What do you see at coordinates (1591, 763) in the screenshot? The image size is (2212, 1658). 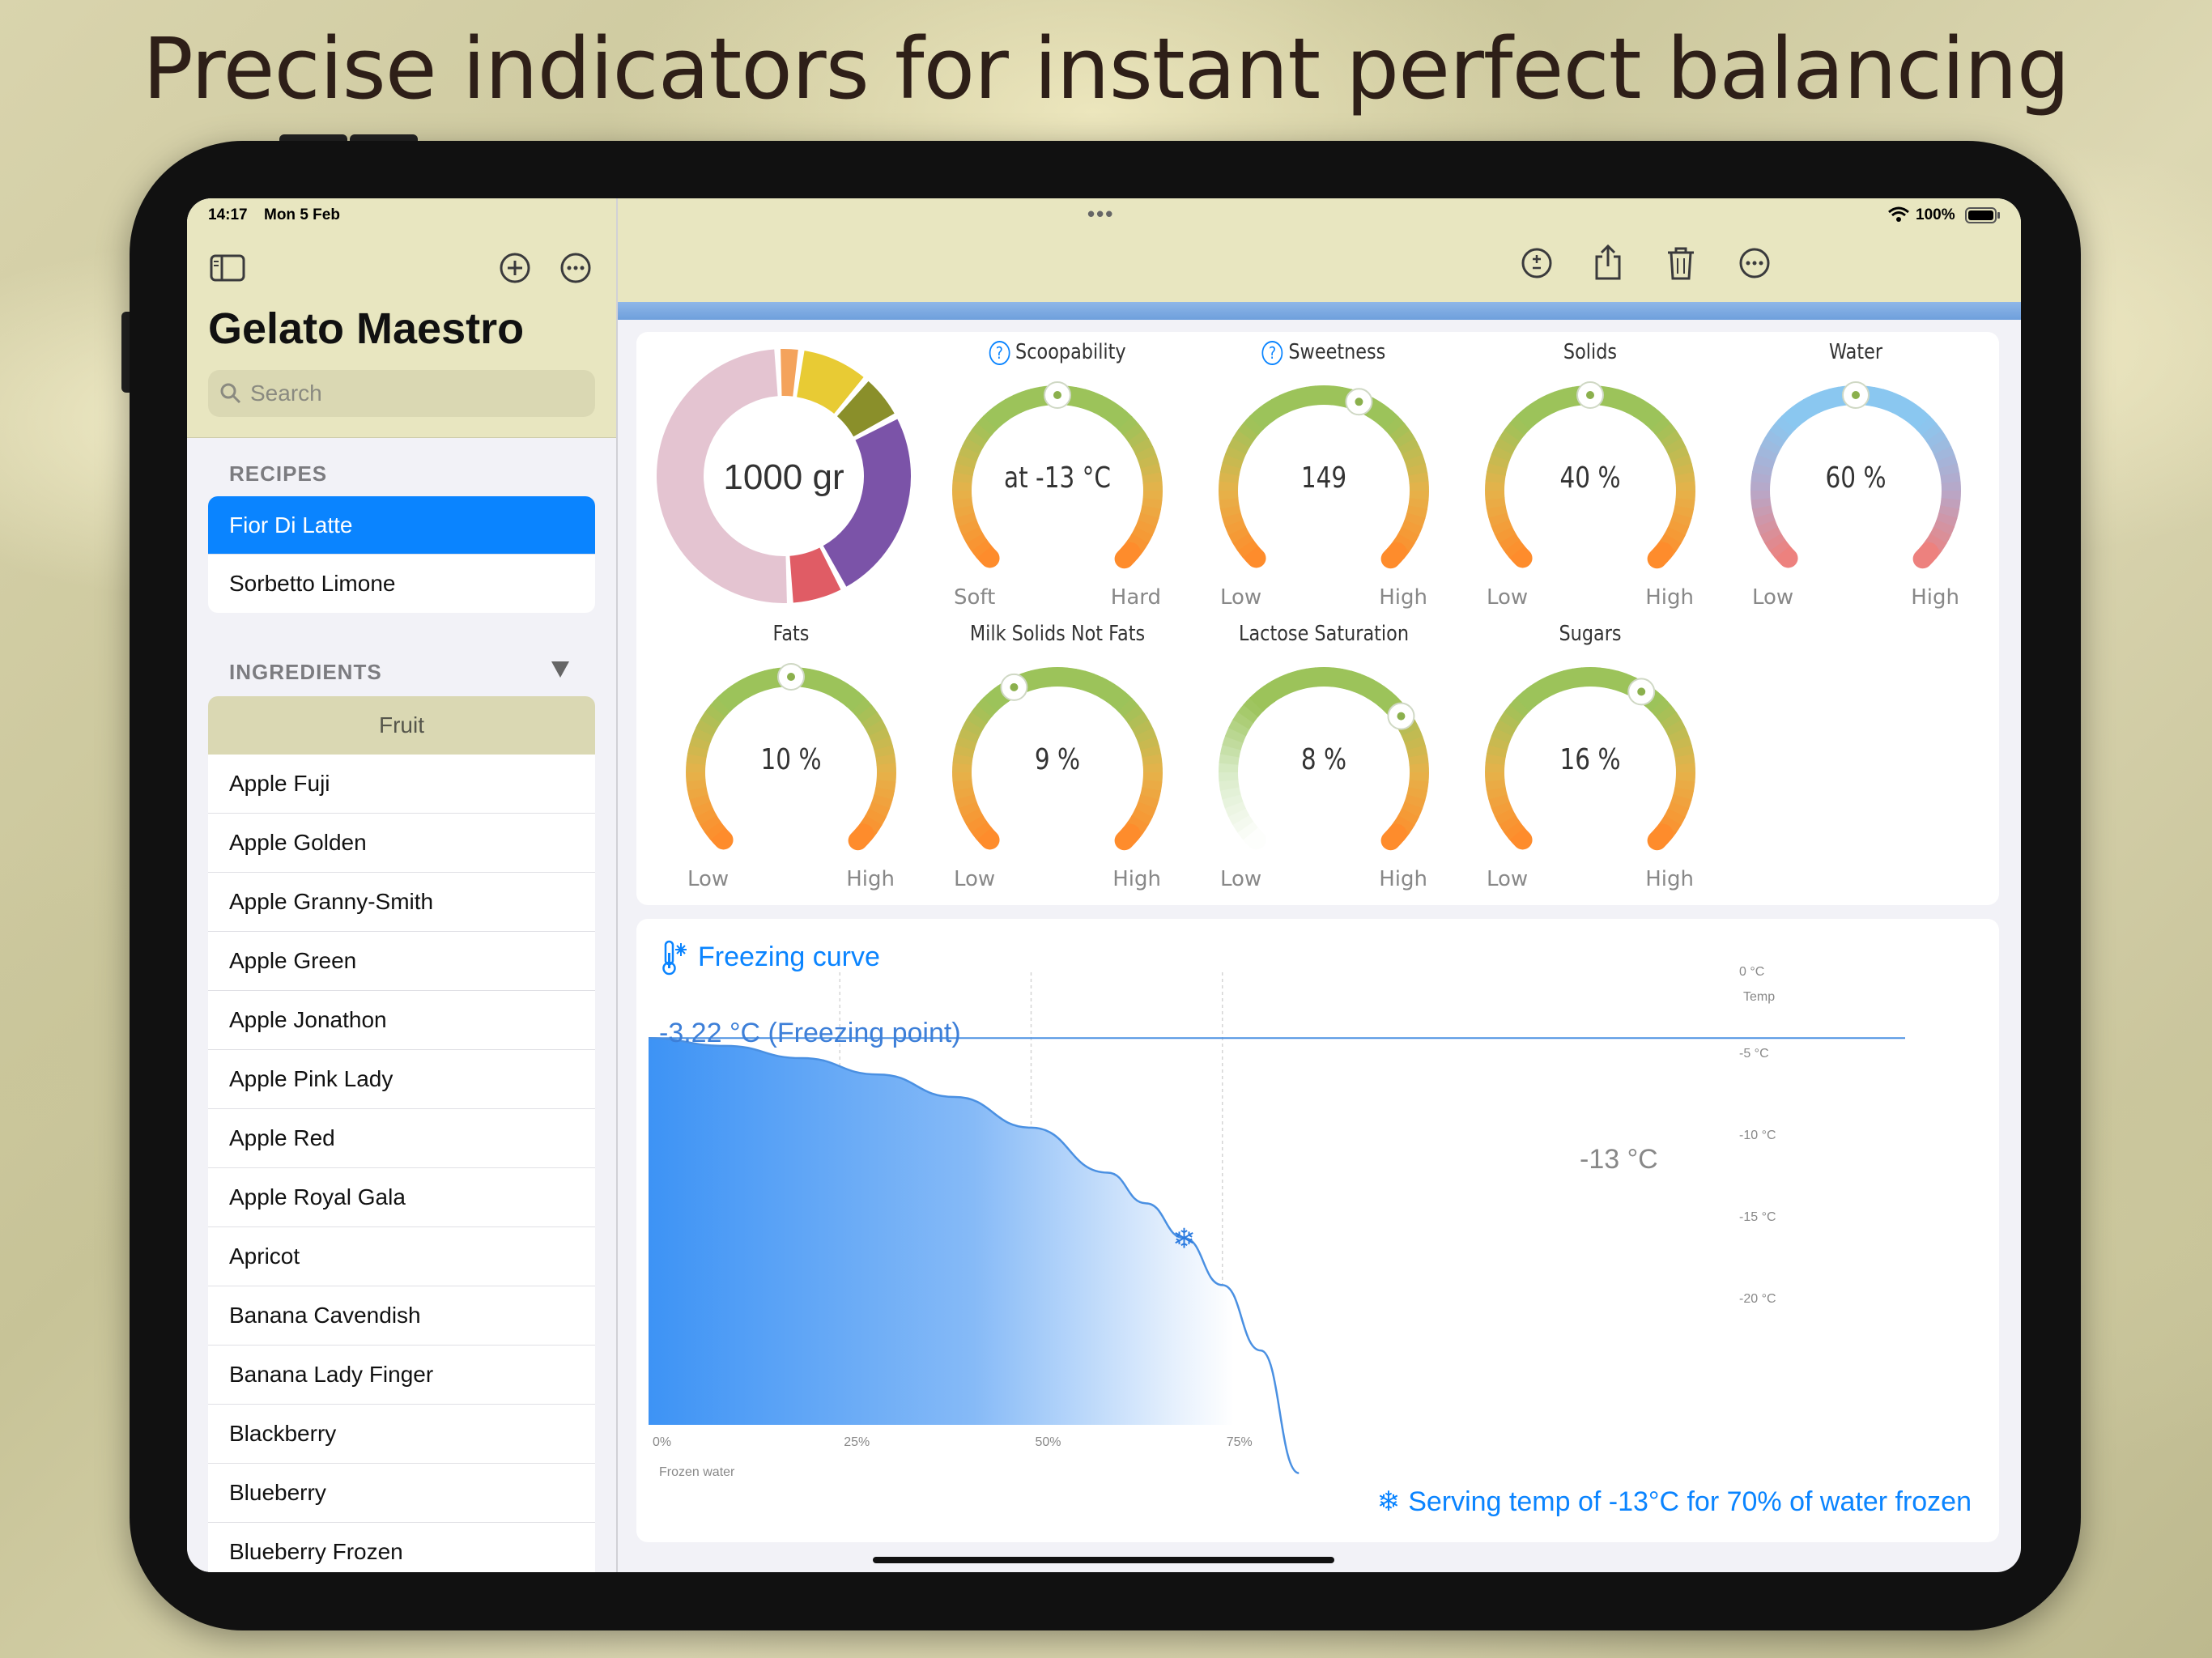 I see `gauge-sugars: Sugars 16 % Low High` at bounding box center [1591, 763].